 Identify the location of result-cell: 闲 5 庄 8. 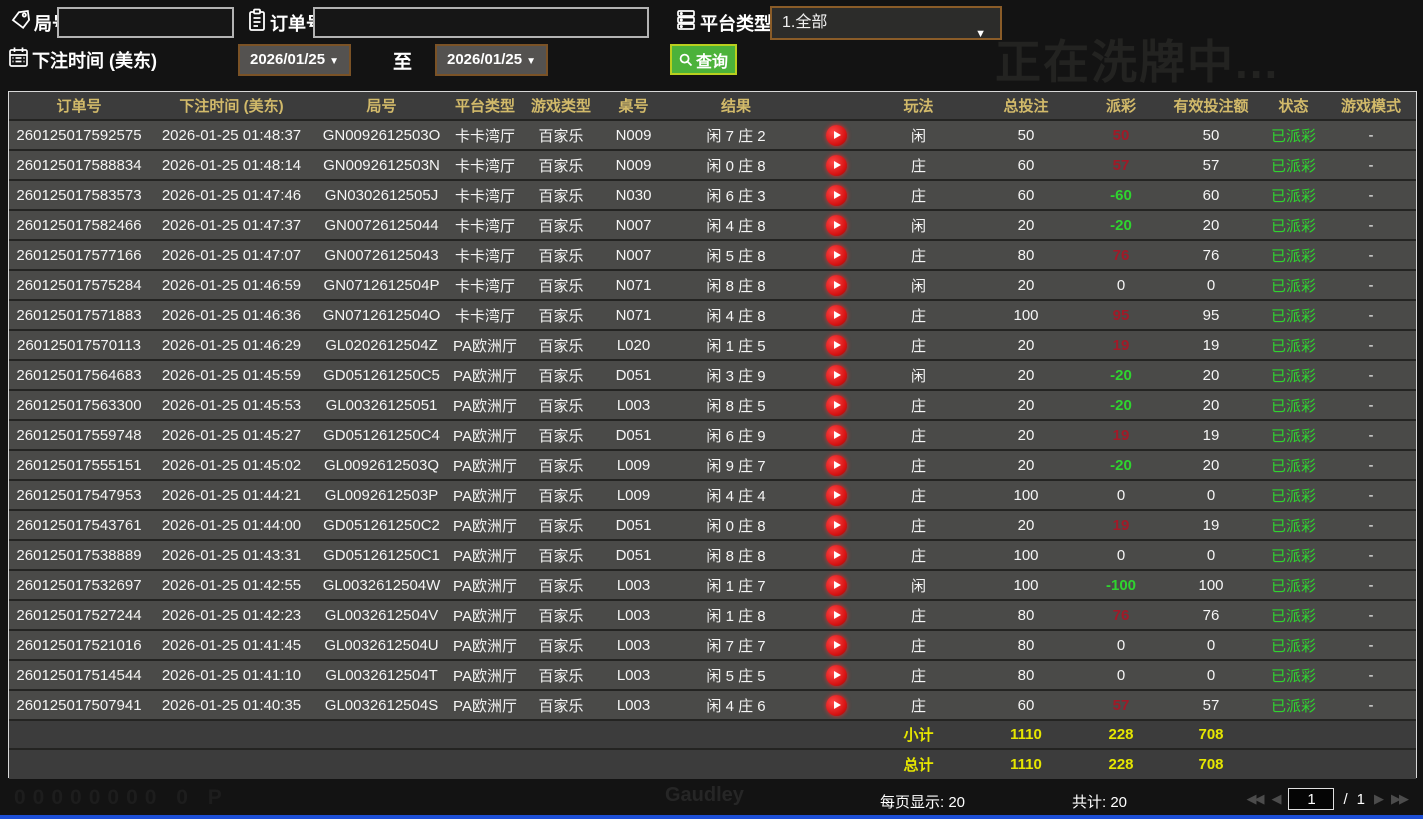
(736, 256).